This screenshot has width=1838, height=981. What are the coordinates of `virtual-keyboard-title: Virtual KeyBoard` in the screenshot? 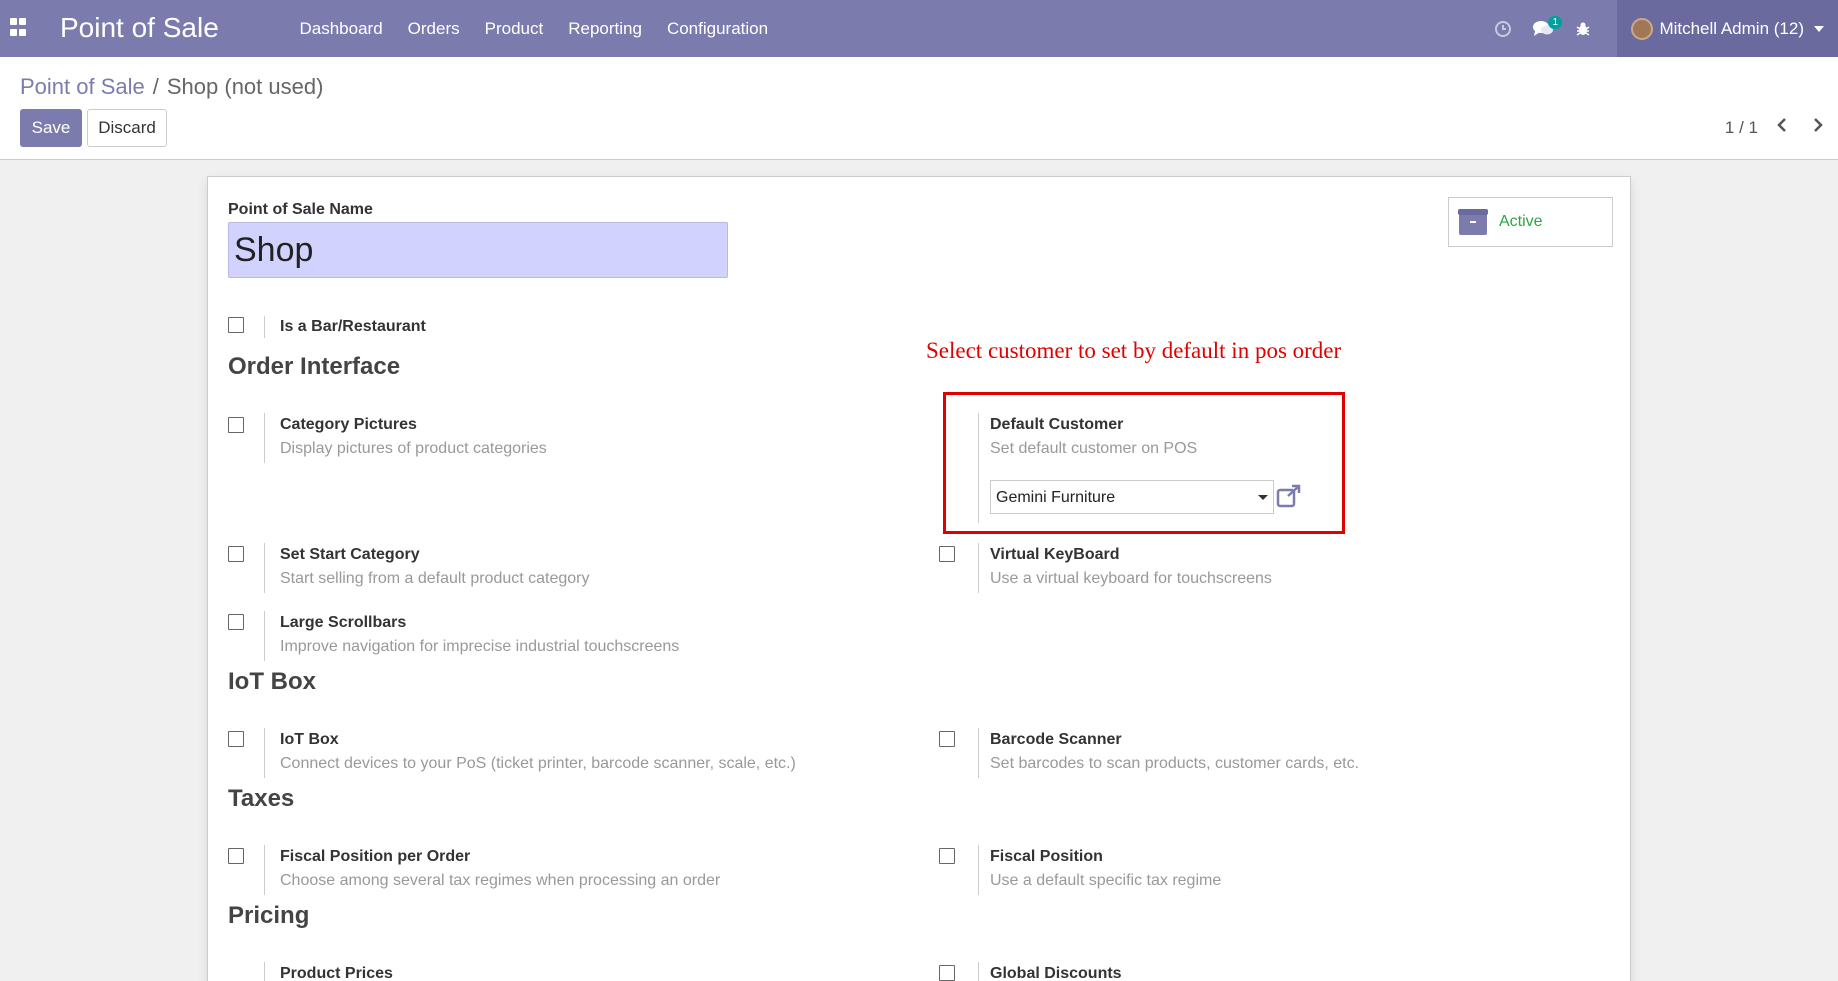 It's located at (1055, 554).